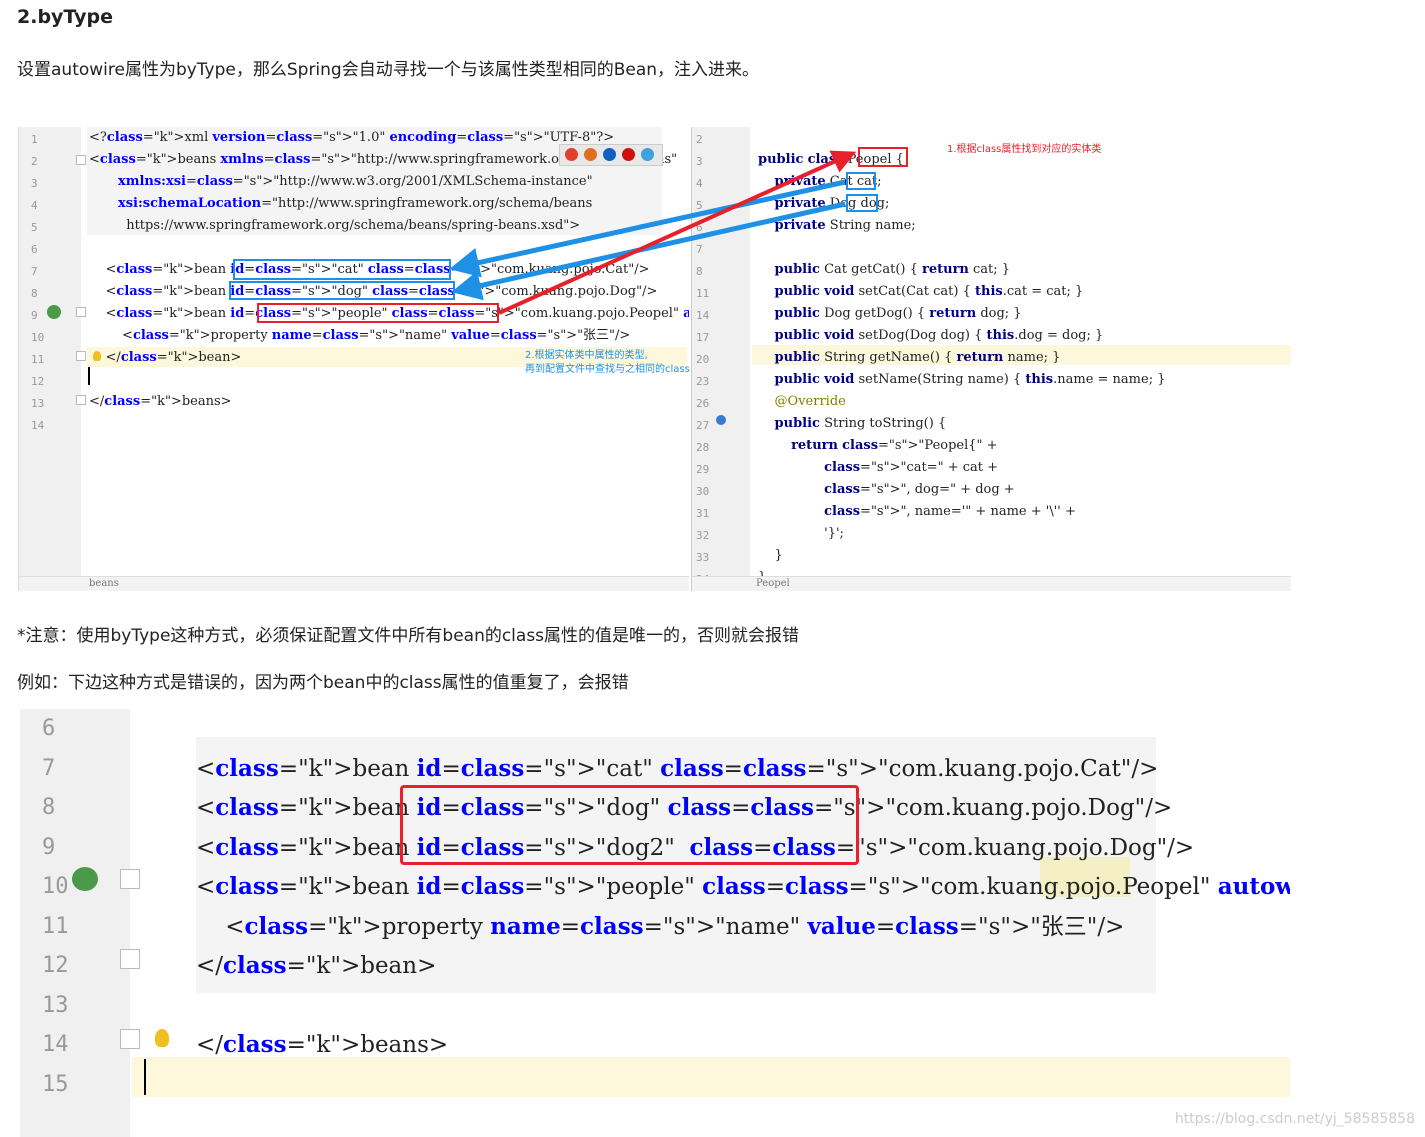 The width and height of the screenshot is (1425, 1137). Describe the element at coordinates (34, 139) in the screenshot. I see `line-number: 1` at that location.